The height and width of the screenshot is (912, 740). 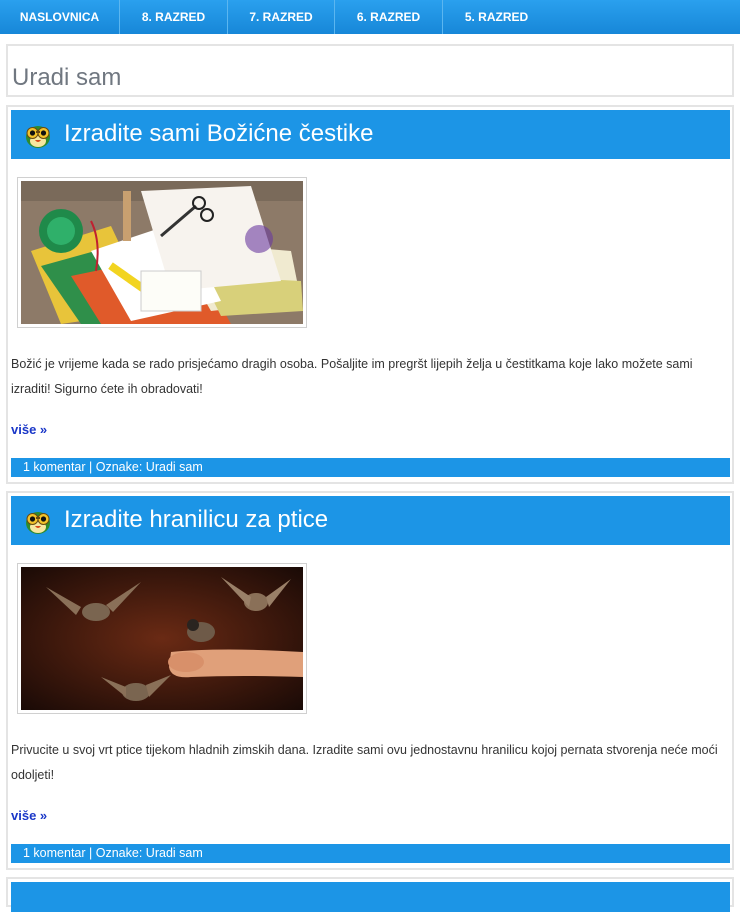 What do you see at coordinates (60, 17) in the screenshot?
I see `nav-item-naslovnica: NASLOVNICA` at bounding box center [60, 17].